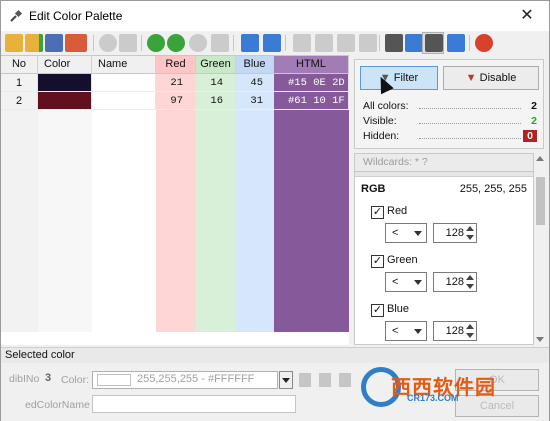 Image resolution: width=550 pixels, height=421 pixels. What do you see at coordinates (311, 101) in the screenshot?
I see `cell-html: #61 10 1F` at bounding box center [311, 101].